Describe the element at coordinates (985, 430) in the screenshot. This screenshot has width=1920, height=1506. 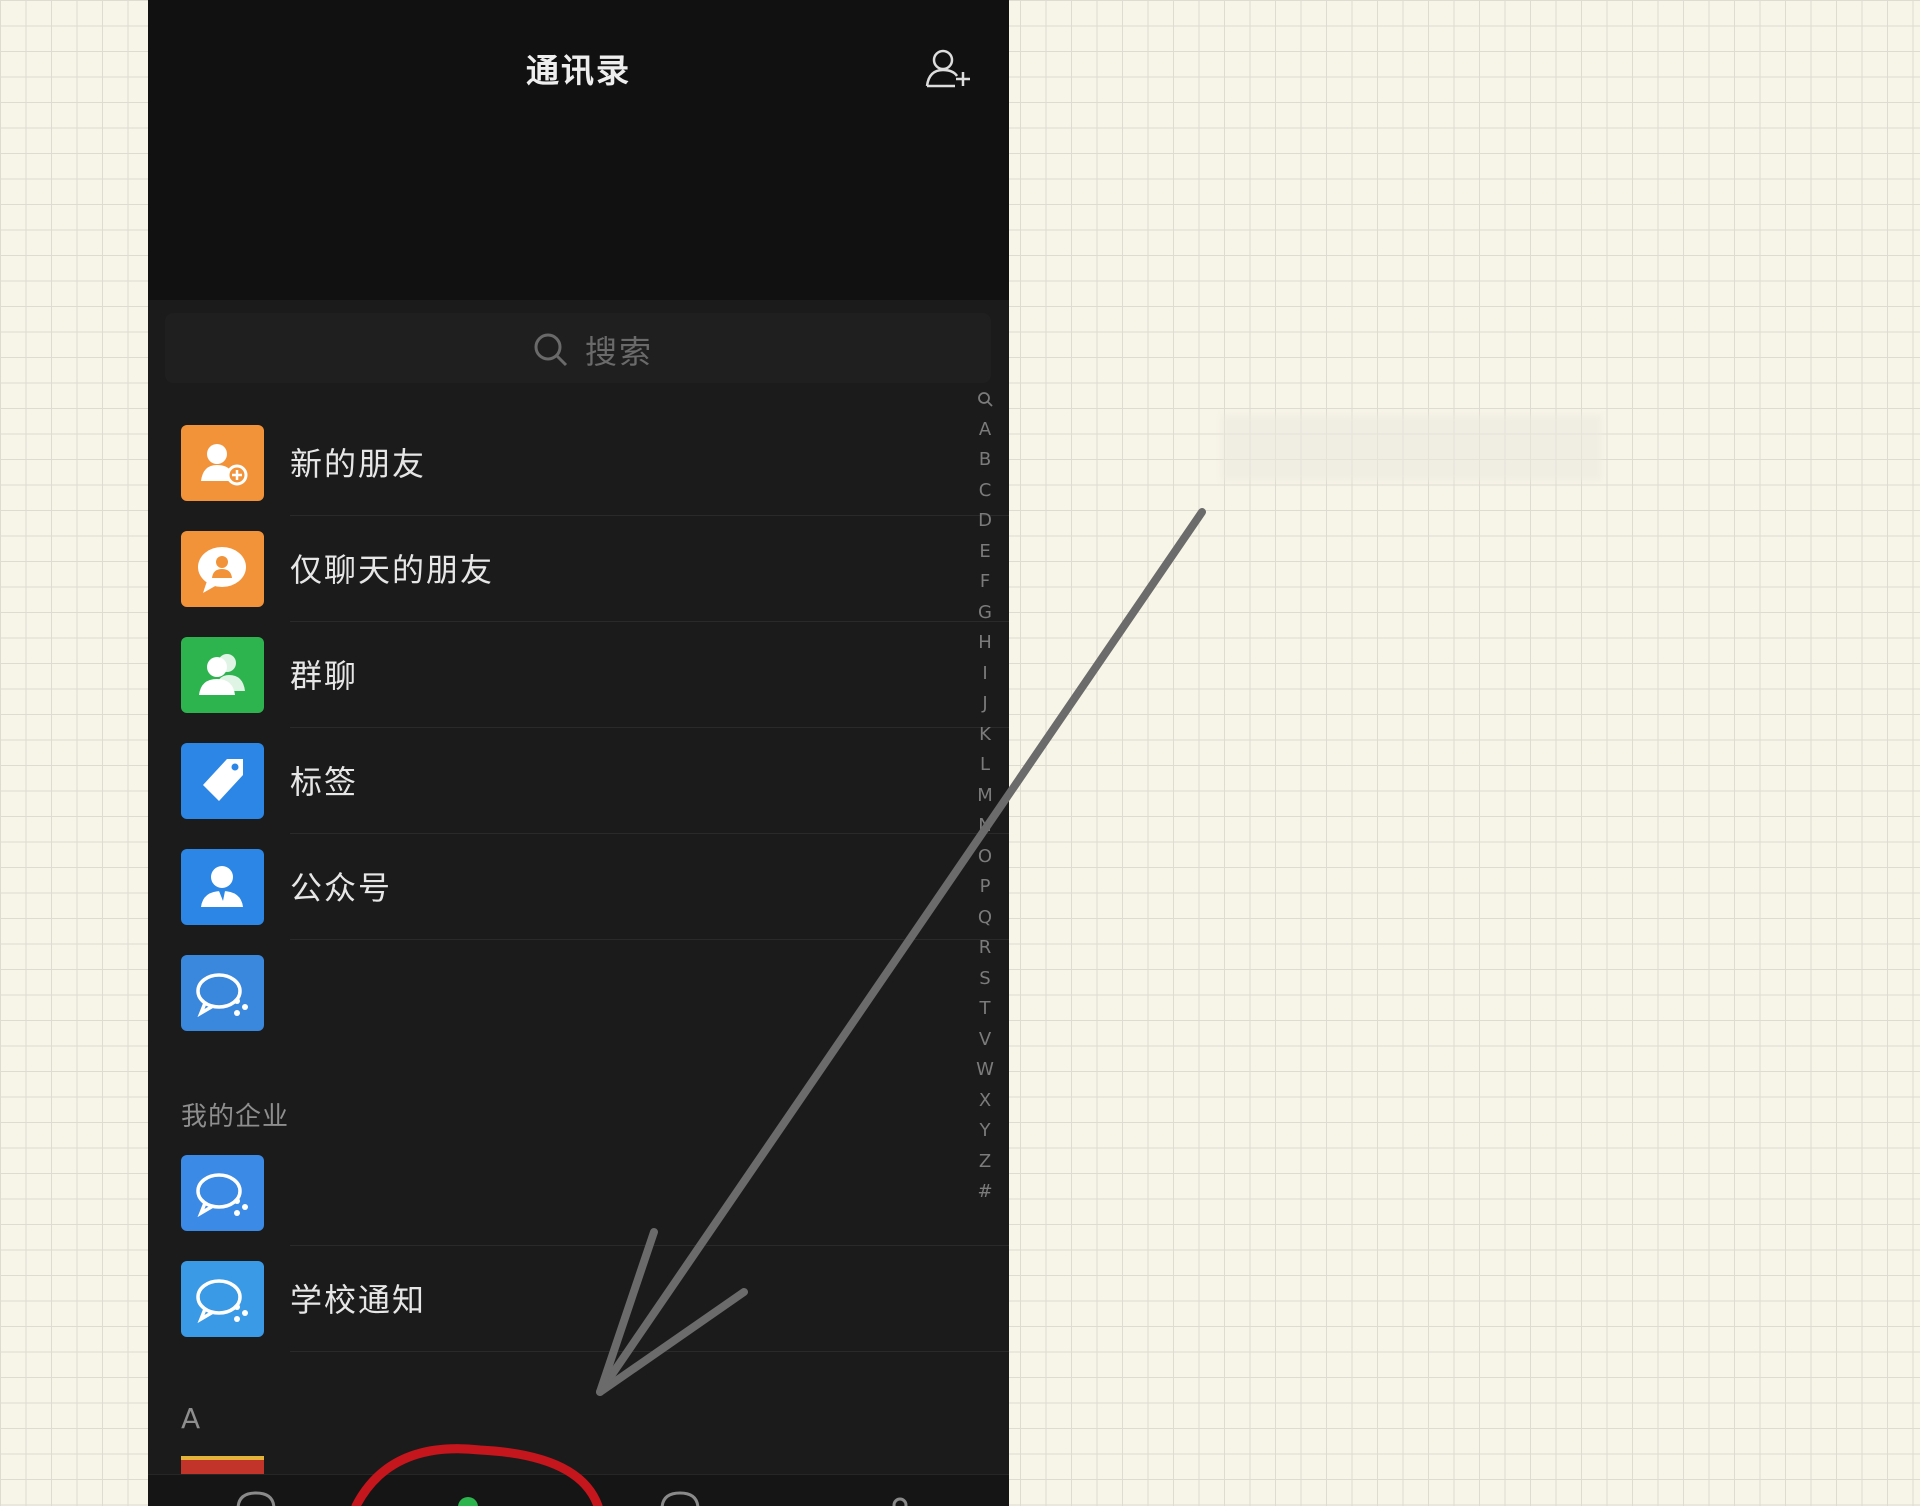
I see `index-letter: A` at that location.